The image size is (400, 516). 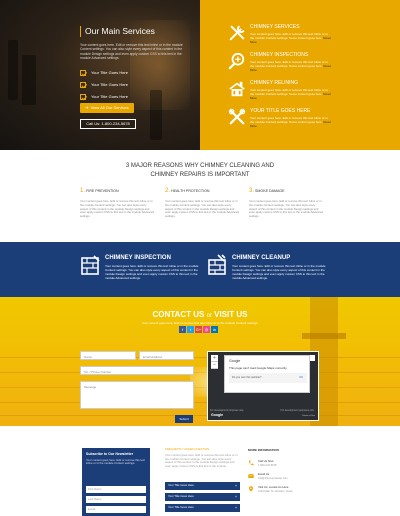 I want to click on arrow-circle-icon: ➜, so click(x=87, y=108).